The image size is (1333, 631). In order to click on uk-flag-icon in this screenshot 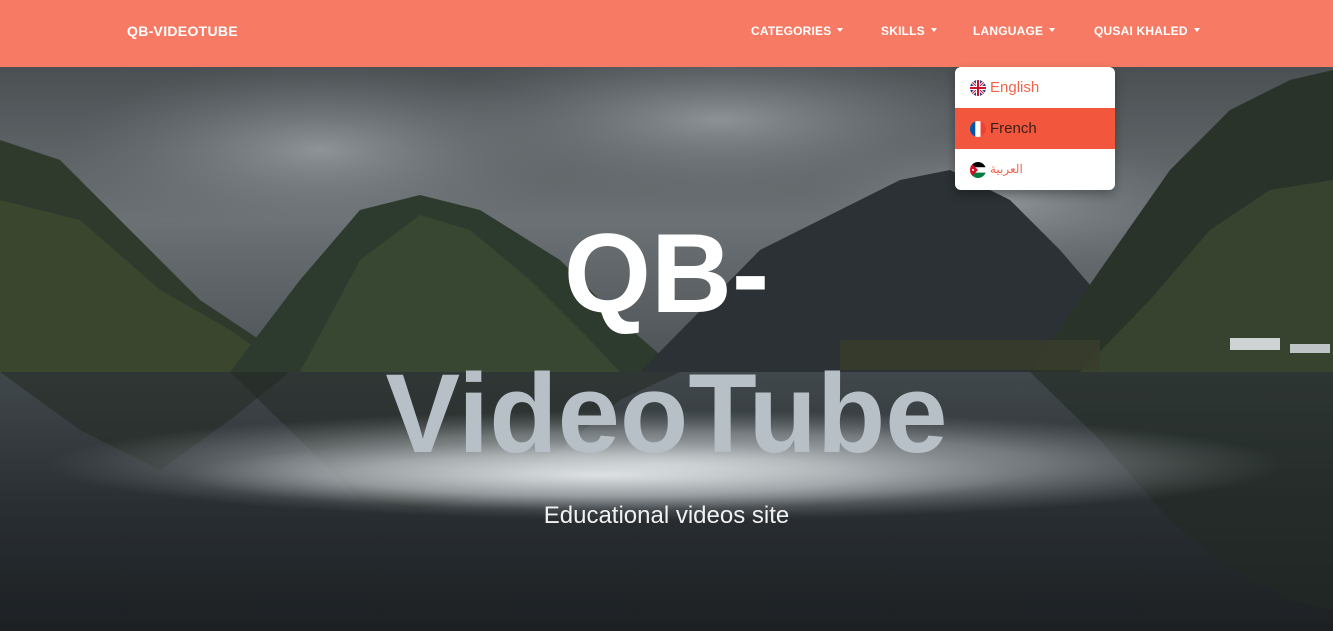, I will do `click(978, 88)`.